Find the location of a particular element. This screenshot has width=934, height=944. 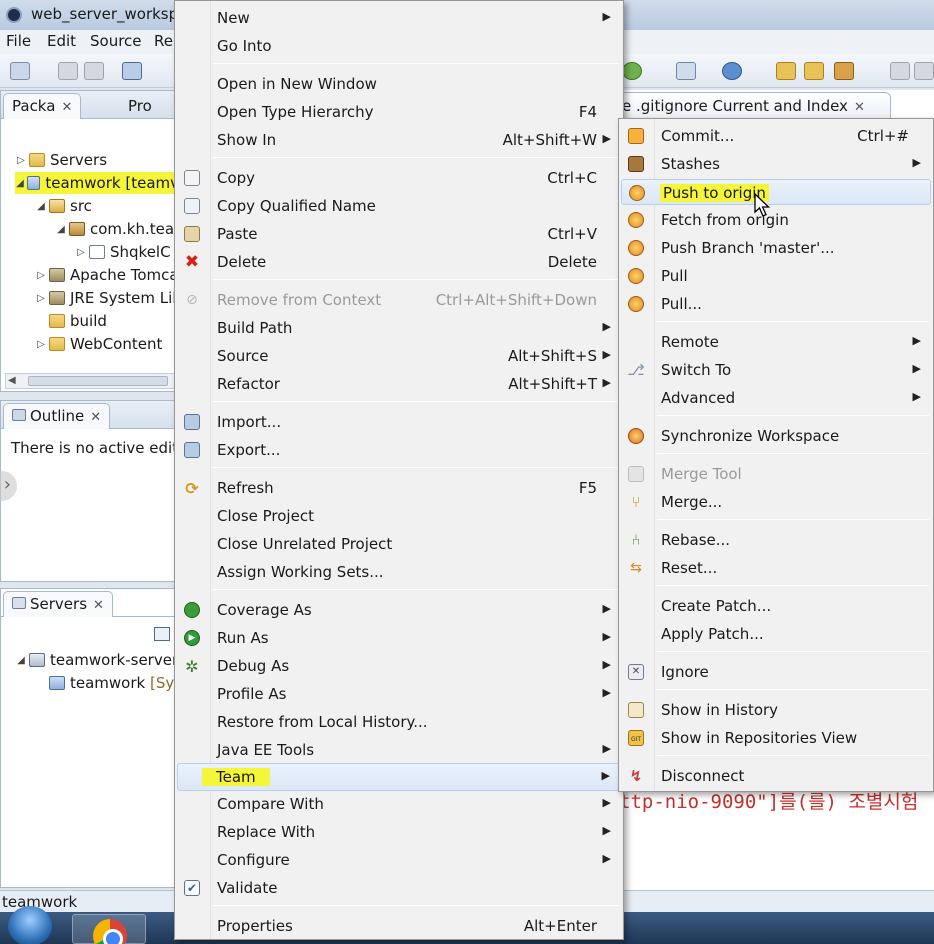

team-item-synchronize-workspace: Synchronize Workspace is located at coordinates (776, 436).